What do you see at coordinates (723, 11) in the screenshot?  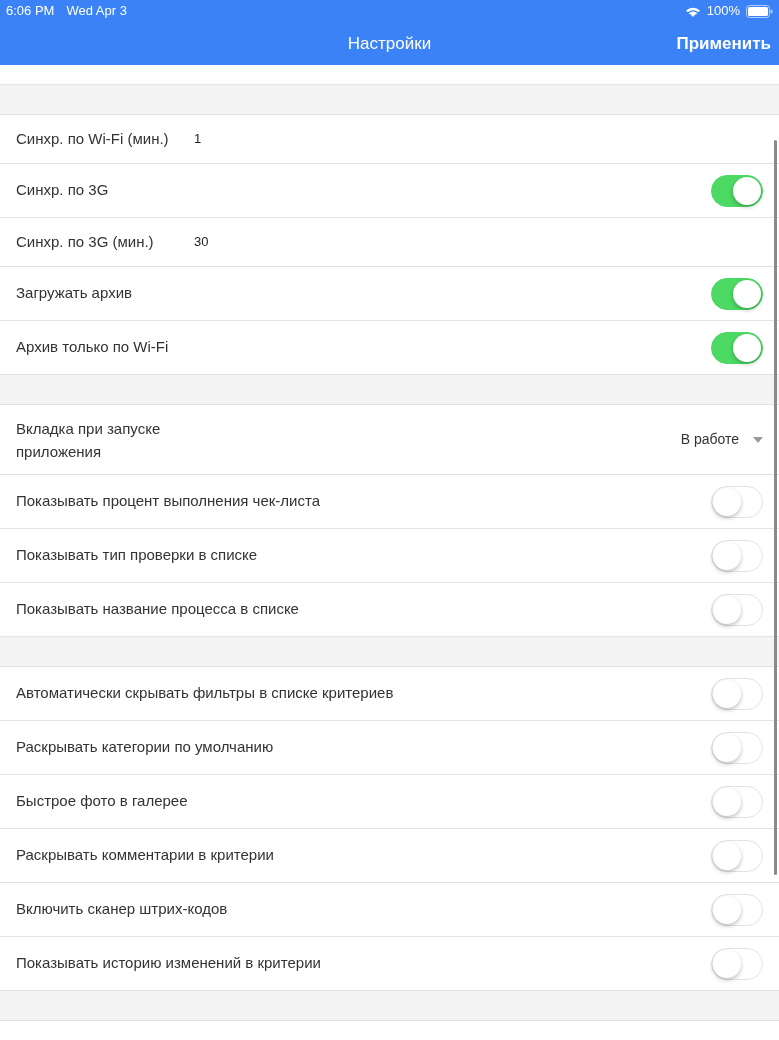 I see `battery-percent: 100%` at bounding box center [723, 11].